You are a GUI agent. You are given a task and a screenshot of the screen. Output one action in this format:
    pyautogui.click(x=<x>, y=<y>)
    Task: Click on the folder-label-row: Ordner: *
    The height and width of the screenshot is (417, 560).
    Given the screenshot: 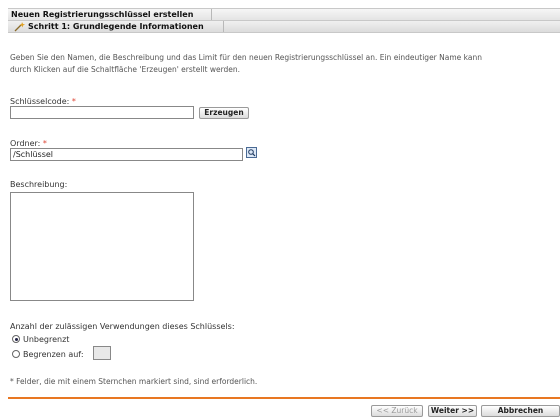 What is the action you would take?
    pyautogui.click(x=28, y=143)
    